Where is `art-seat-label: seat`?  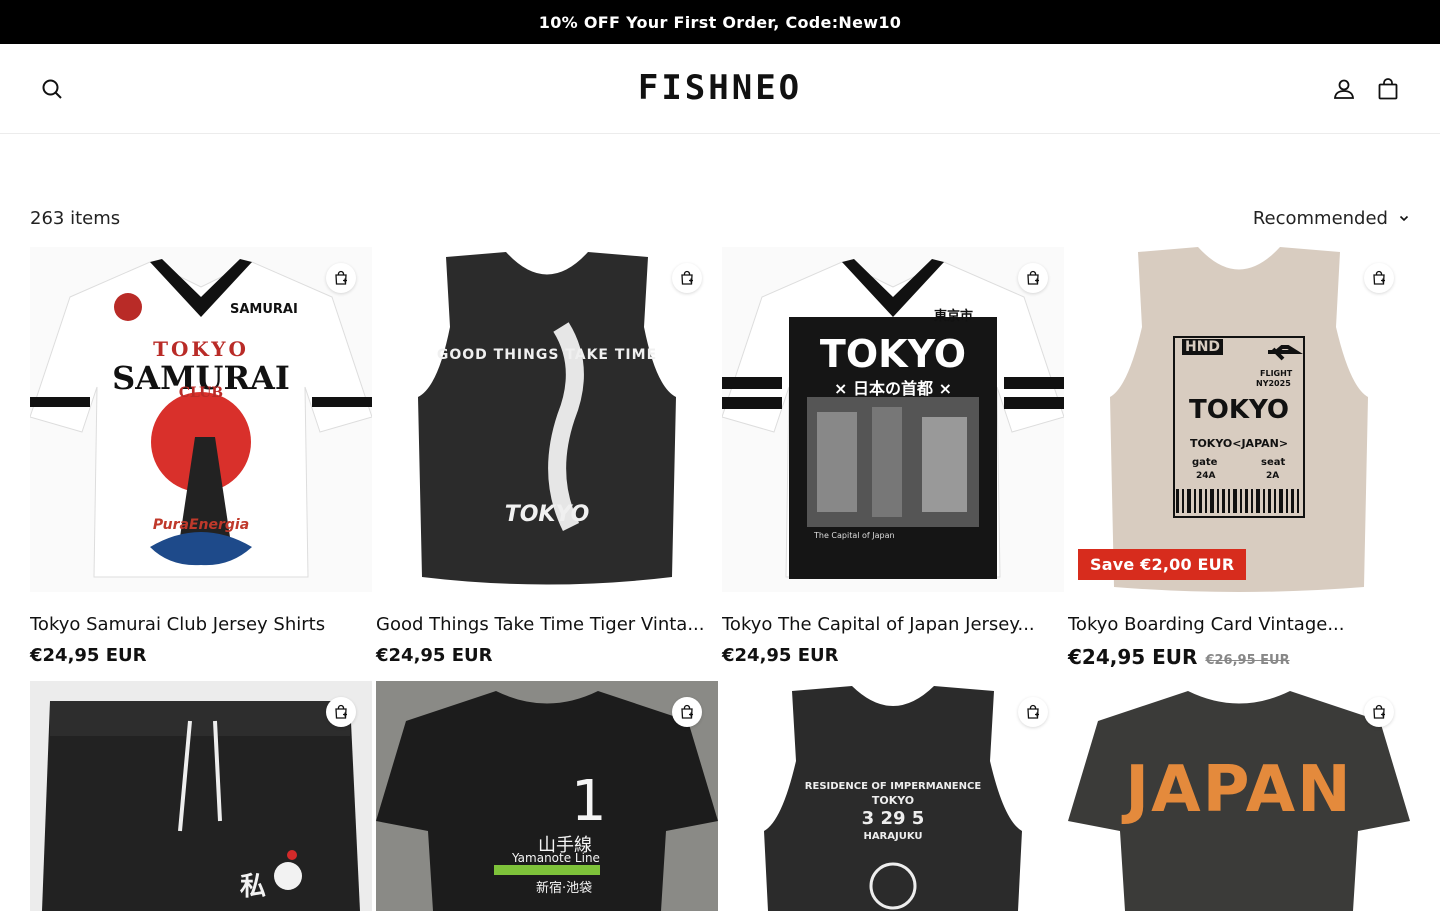 art-seat-label: seat is located at coordinates (1273, 462).